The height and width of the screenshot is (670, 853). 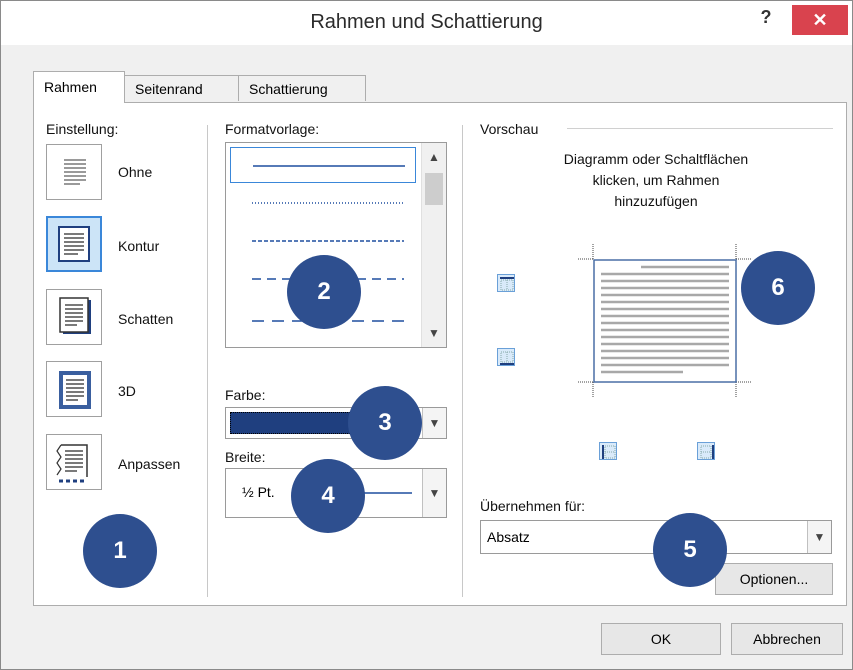 What do you see at coordinates (690, 550) in the screenshot?
I see `callout-marker-5: 5` at bounding box center [690, 550].